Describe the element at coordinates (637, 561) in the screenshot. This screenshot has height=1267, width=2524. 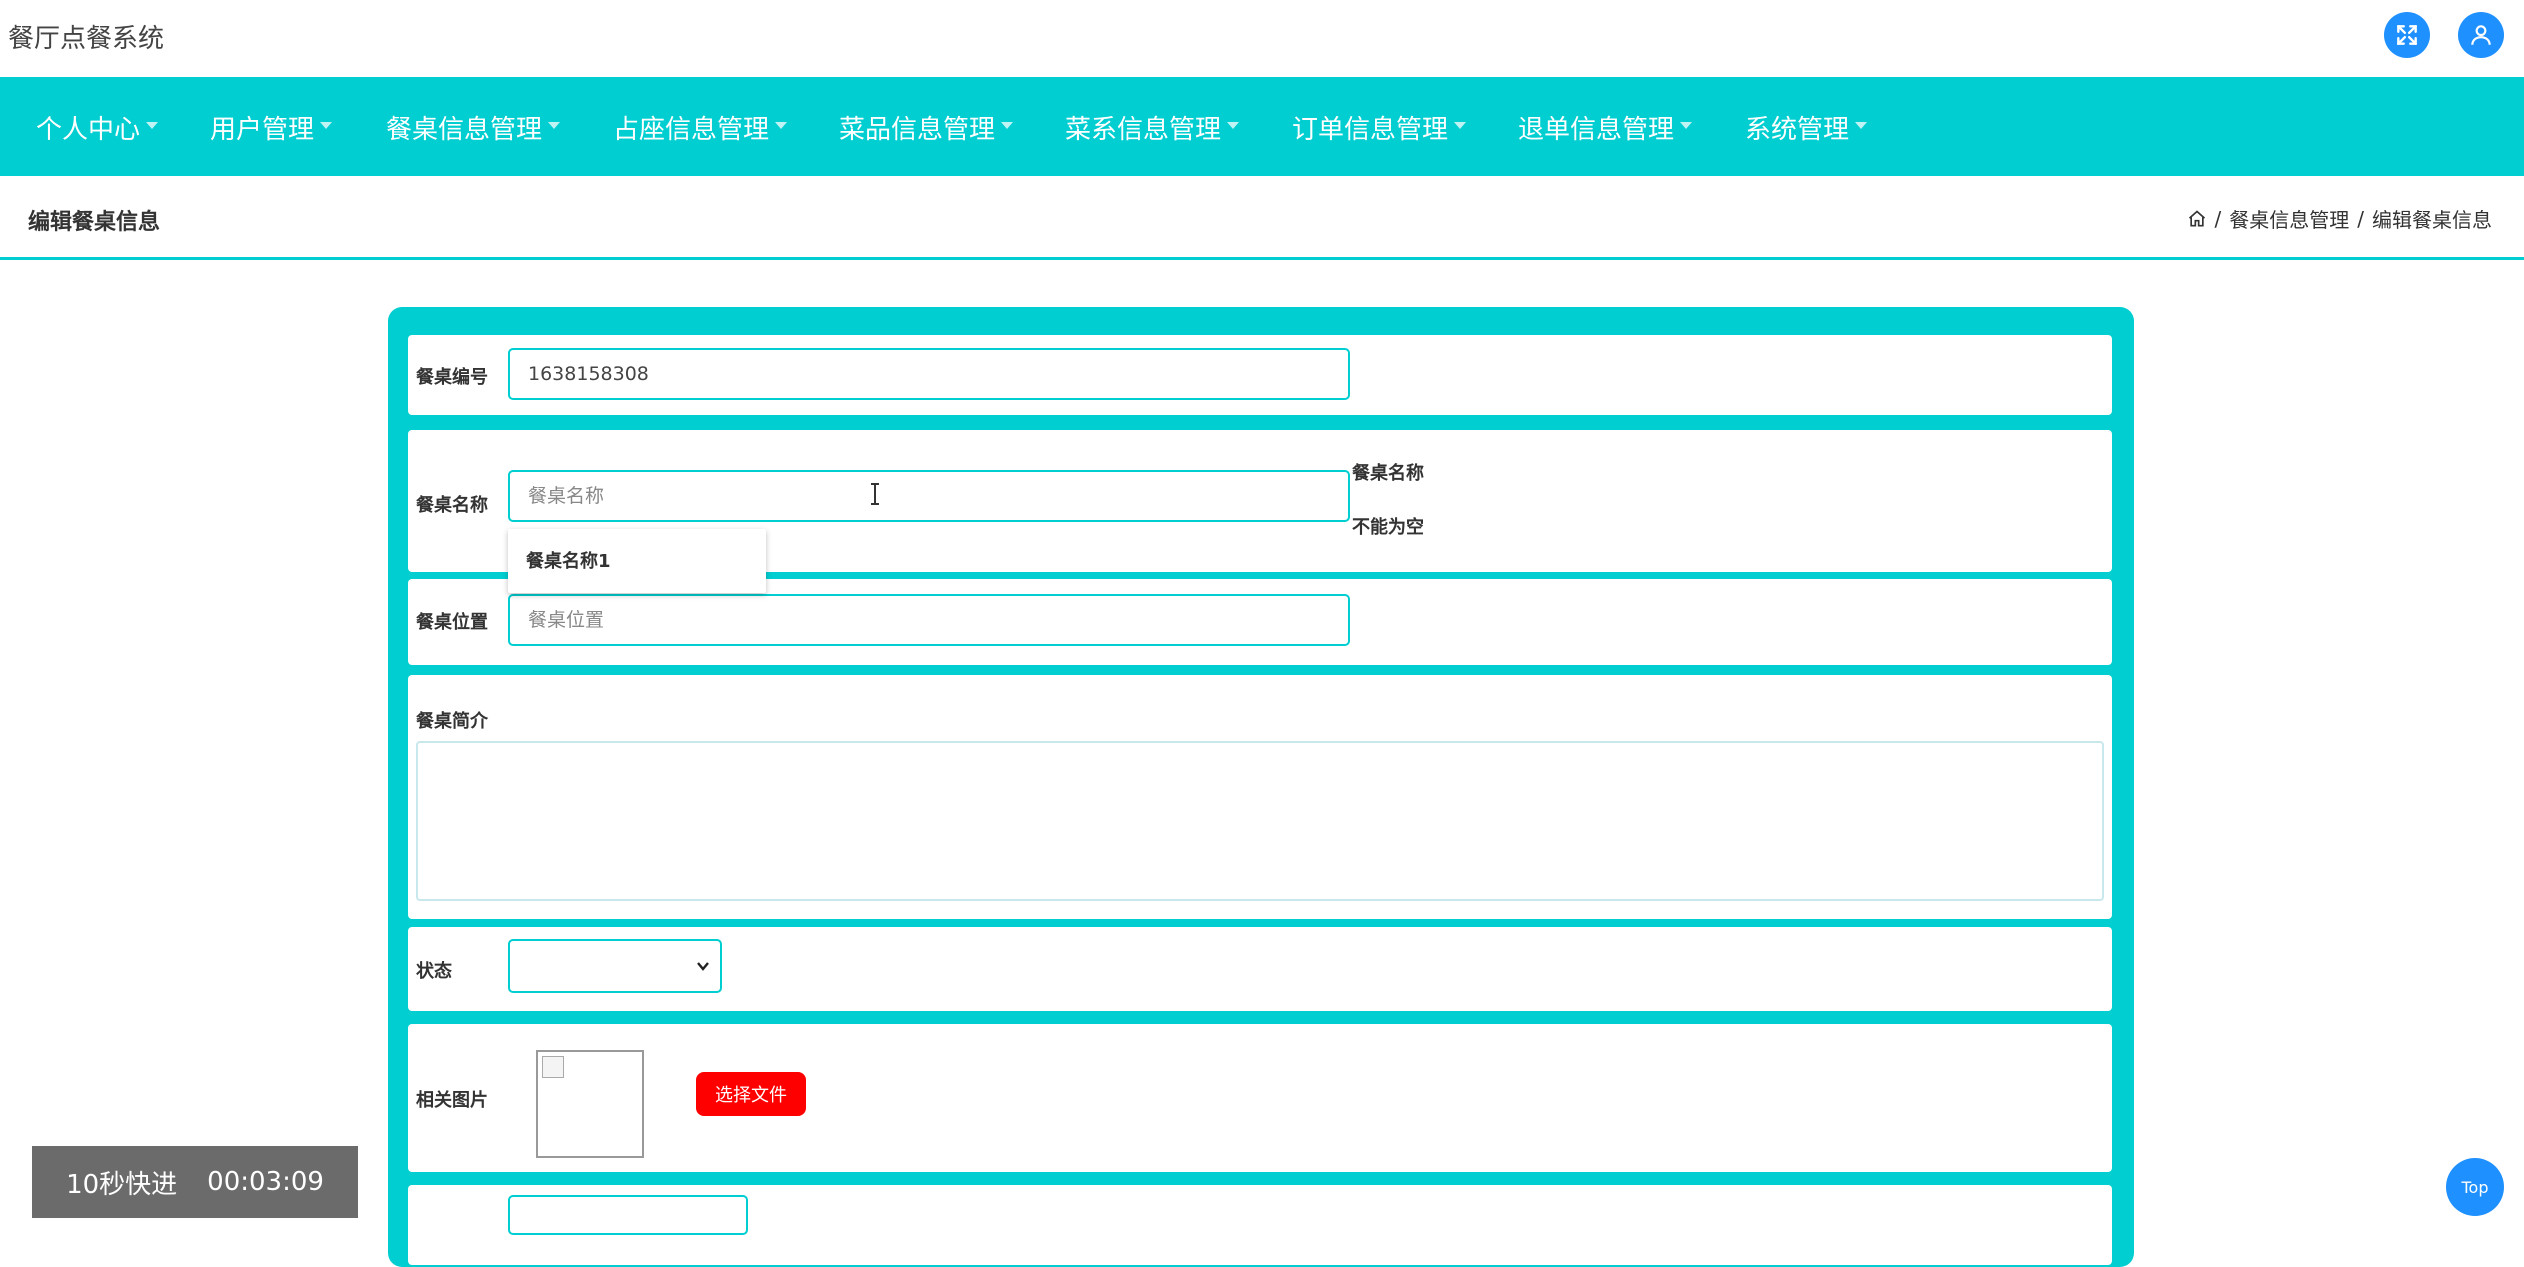
I see `autocomplete-dropdown: 餐桌名称1` at that location.